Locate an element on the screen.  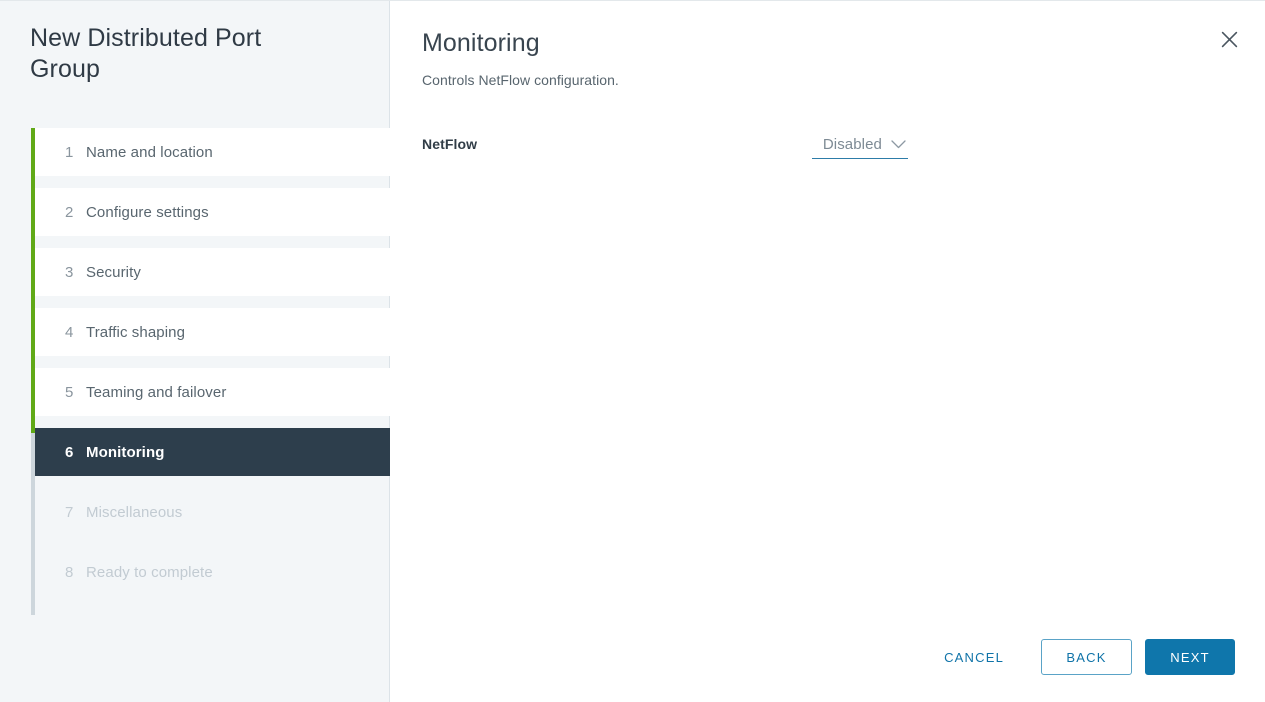
sidebar-step-name-and-location: 1 Name and location is located at coordinates (212, 152).